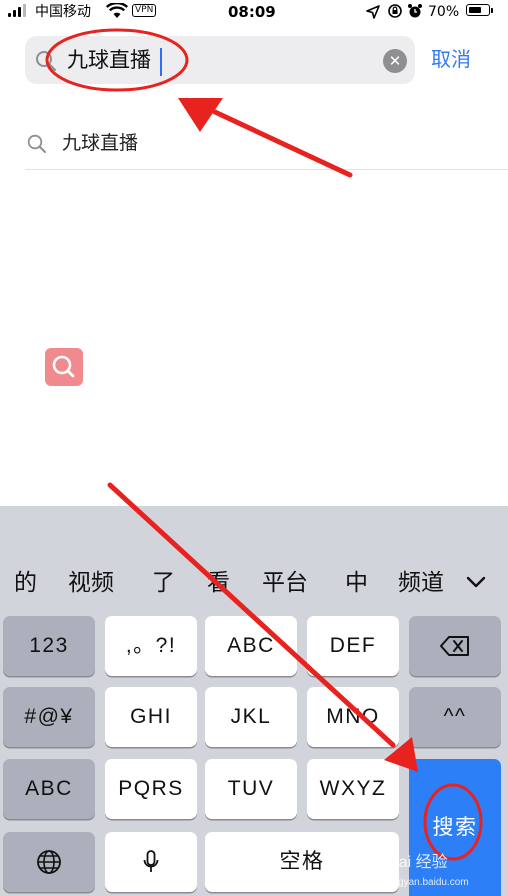  I want to click on delete-icon, so click(454, 646).